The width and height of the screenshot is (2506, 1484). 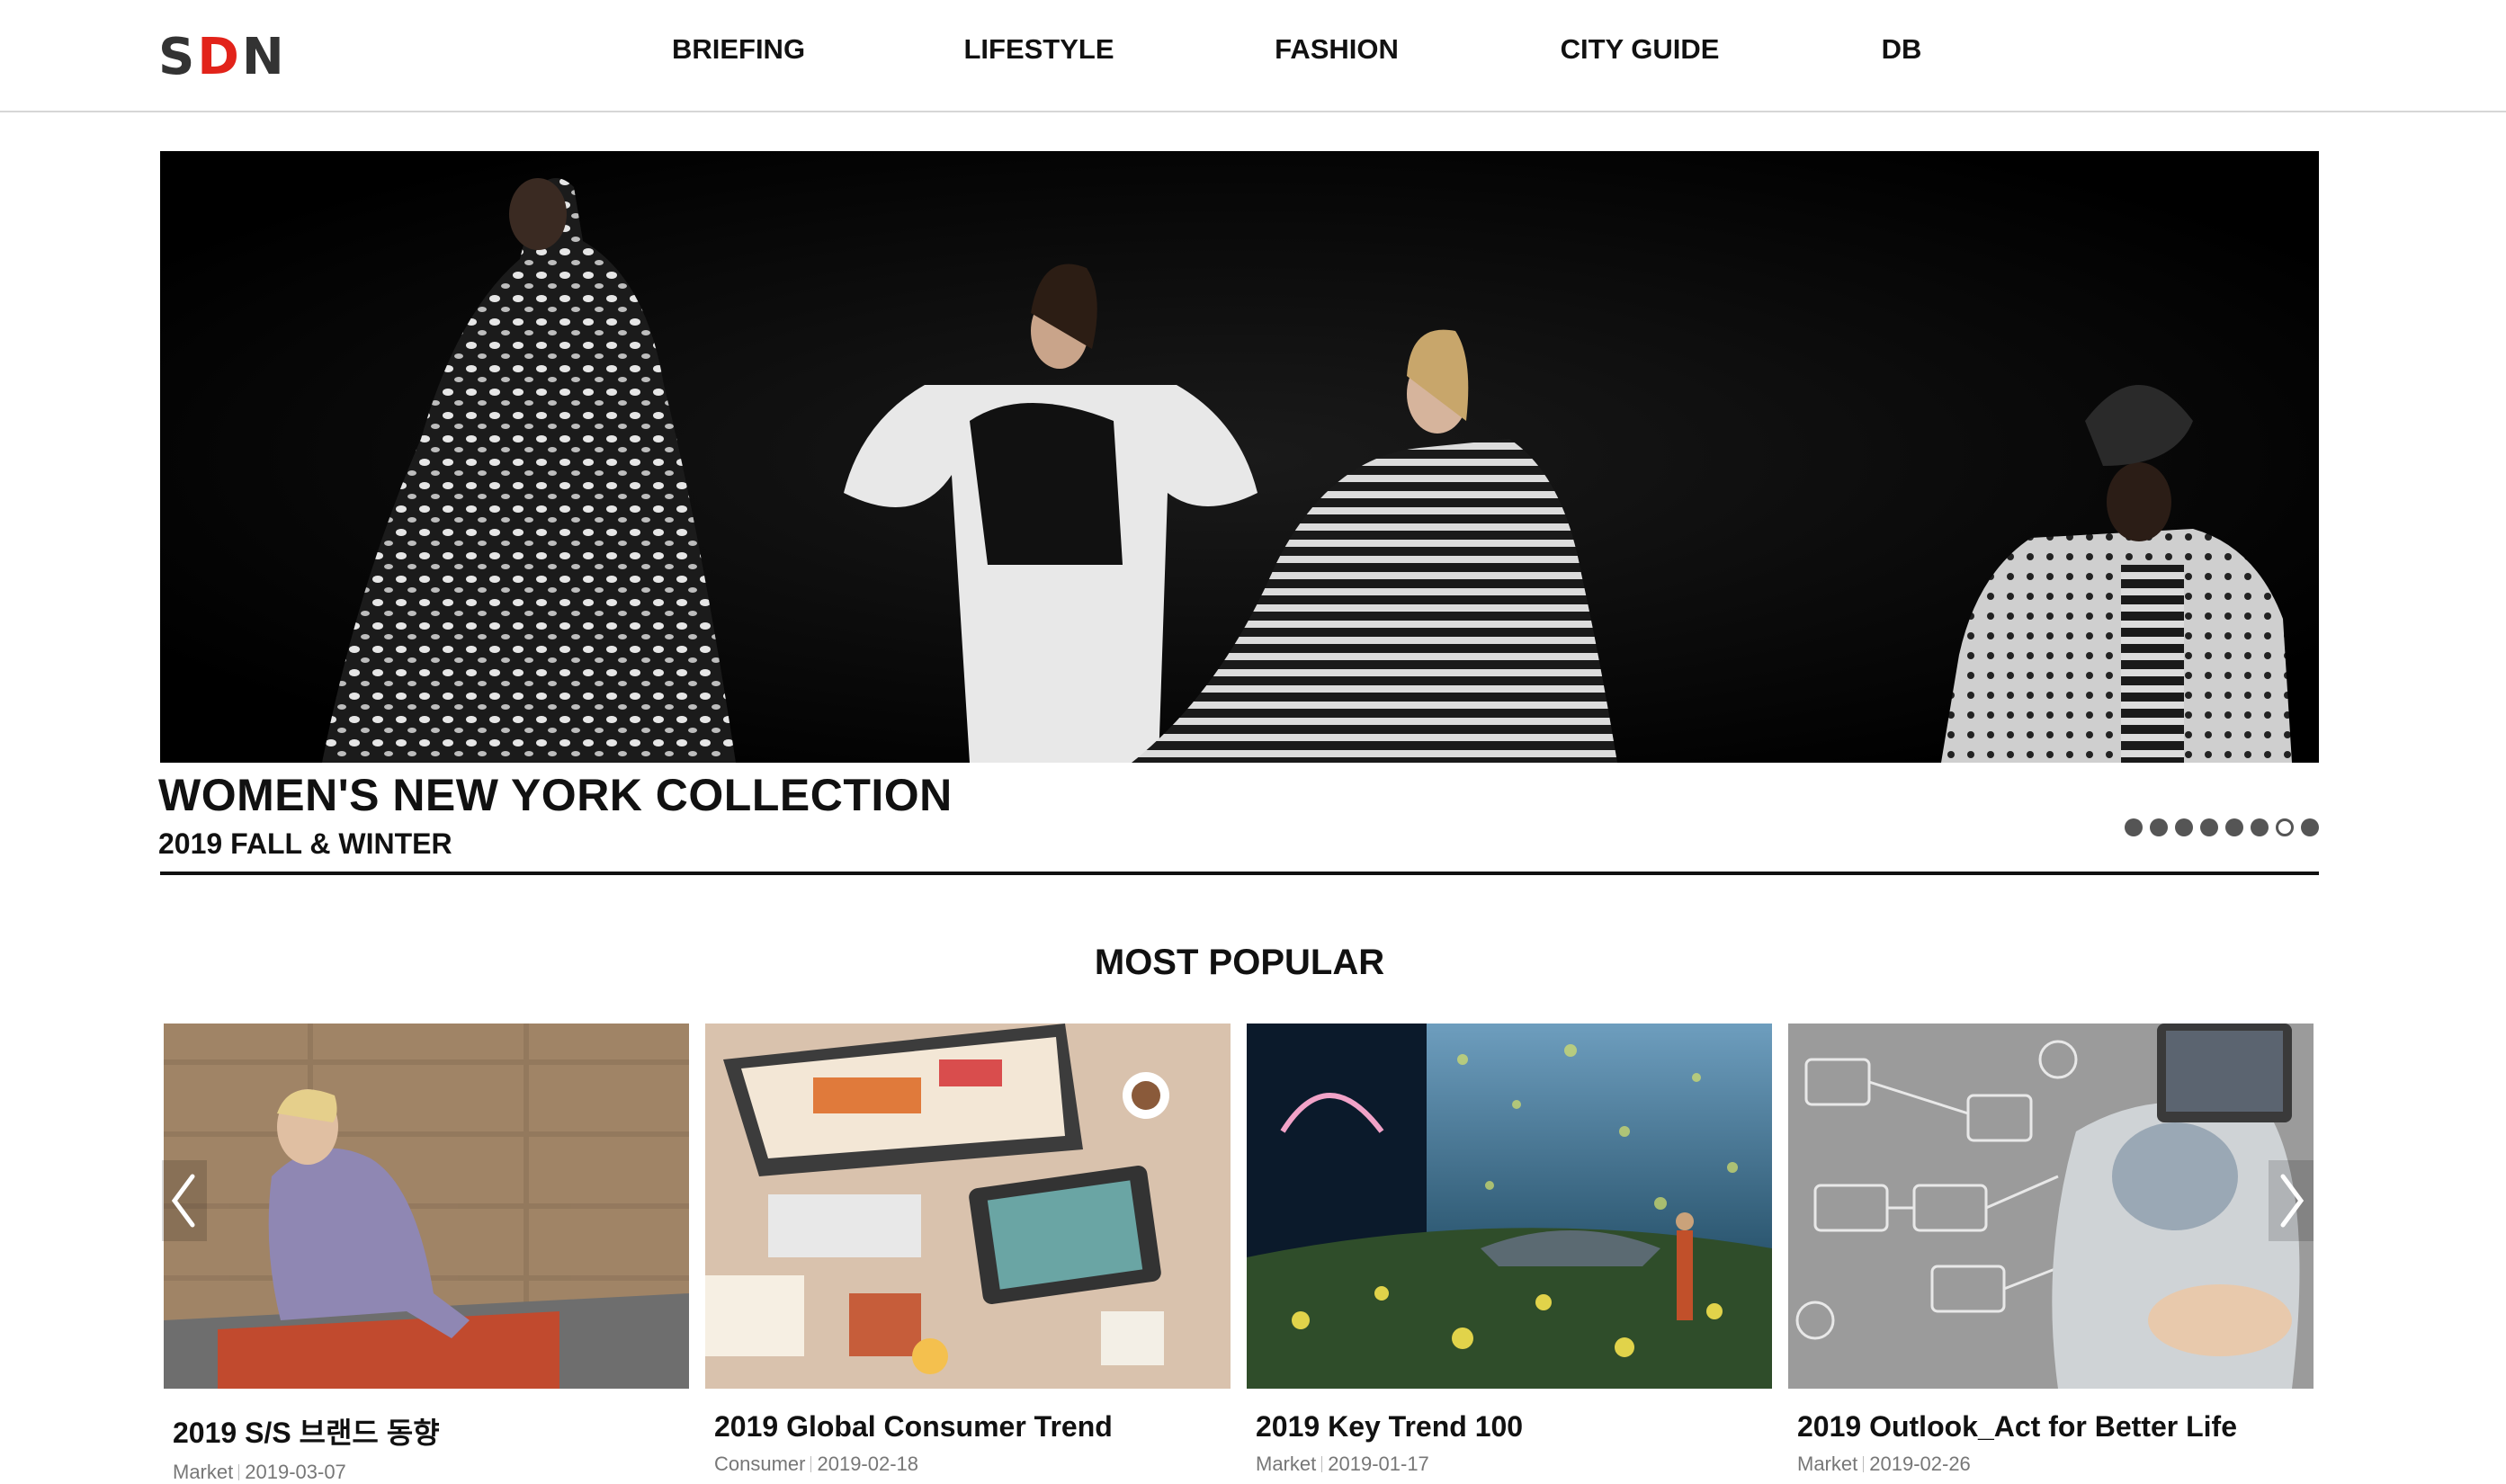 What do you see at coordinates (1390, 1426) in the screenshot?
I see `card-title-3: 2019 Key Trend 100` at bounding box center [1390, 1426].